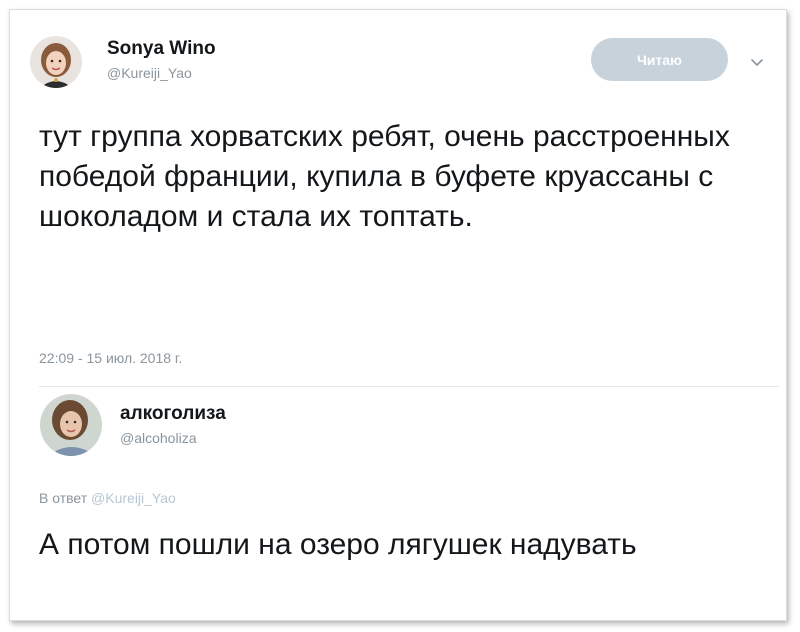 The height and width of the screenshot is (632, 800). Describe the element at coordinates (409, 386) in the screenshot. I see `divider` at that location.